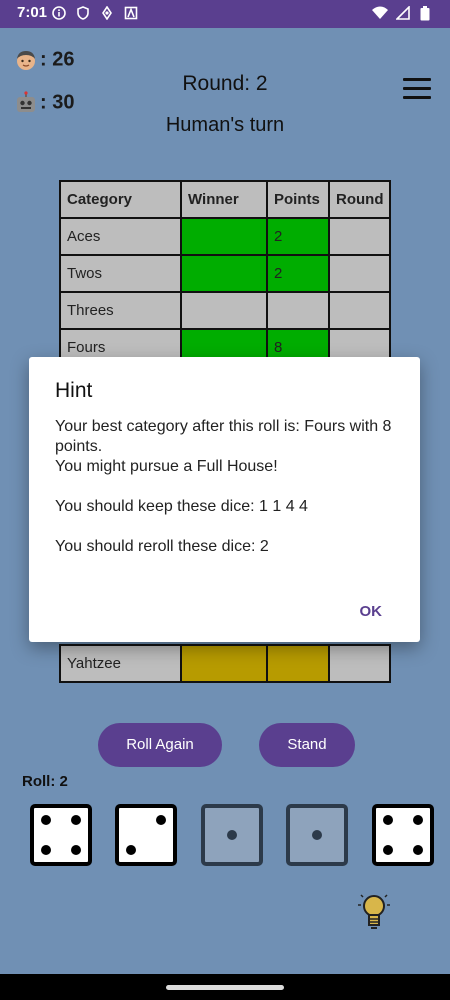 The height and width of the screenshot is (1000, 450). I want to click on status-bar: 7:01, so click(225, 14).